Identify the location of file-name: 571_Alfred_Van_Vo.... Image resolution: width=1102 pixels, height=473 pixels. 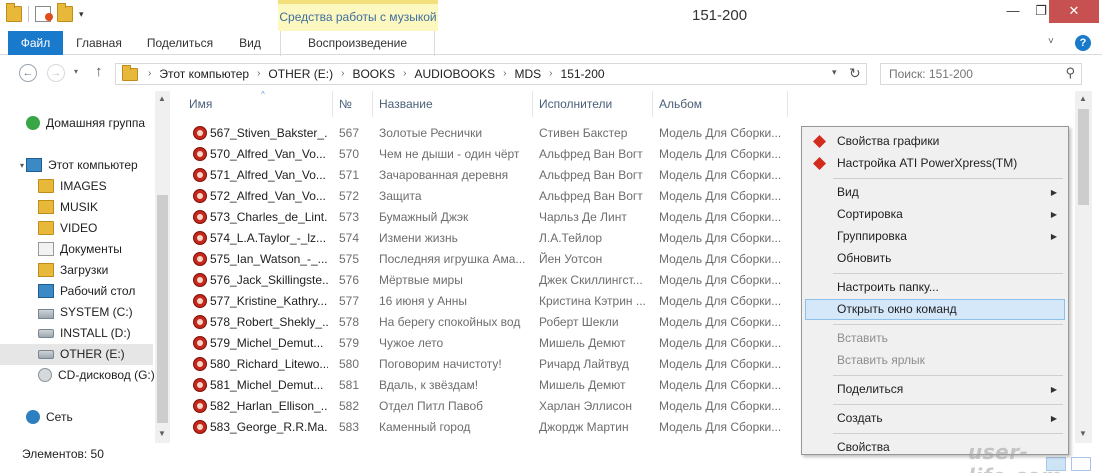
(268, 175).